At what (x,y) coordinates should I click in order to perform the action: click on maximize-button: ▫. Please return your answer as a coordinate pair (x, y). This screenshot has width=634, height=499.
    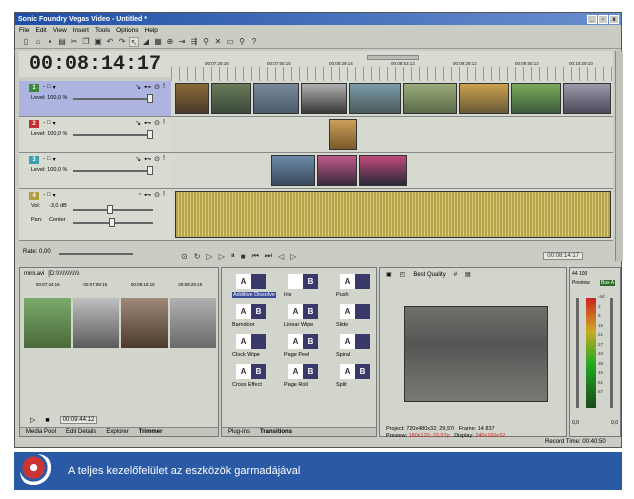
    Looking at the image, I should click on (603, 19).